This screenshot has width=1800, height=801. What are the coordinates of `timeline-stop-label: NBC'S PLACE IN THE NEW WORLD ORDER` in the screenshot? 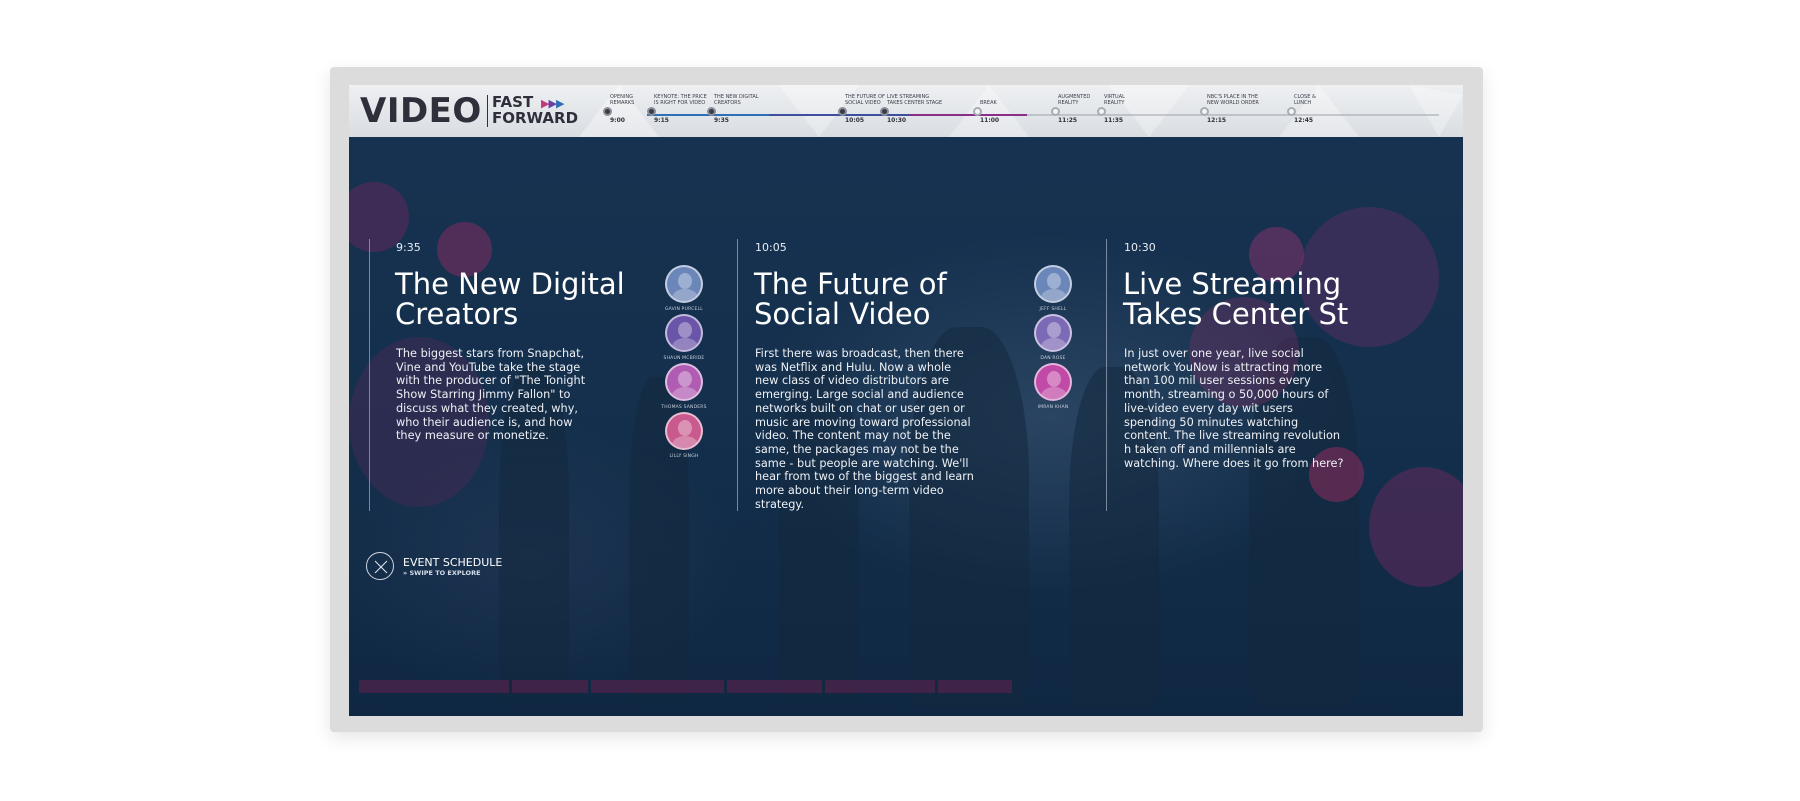 It's located at (1233, 100).